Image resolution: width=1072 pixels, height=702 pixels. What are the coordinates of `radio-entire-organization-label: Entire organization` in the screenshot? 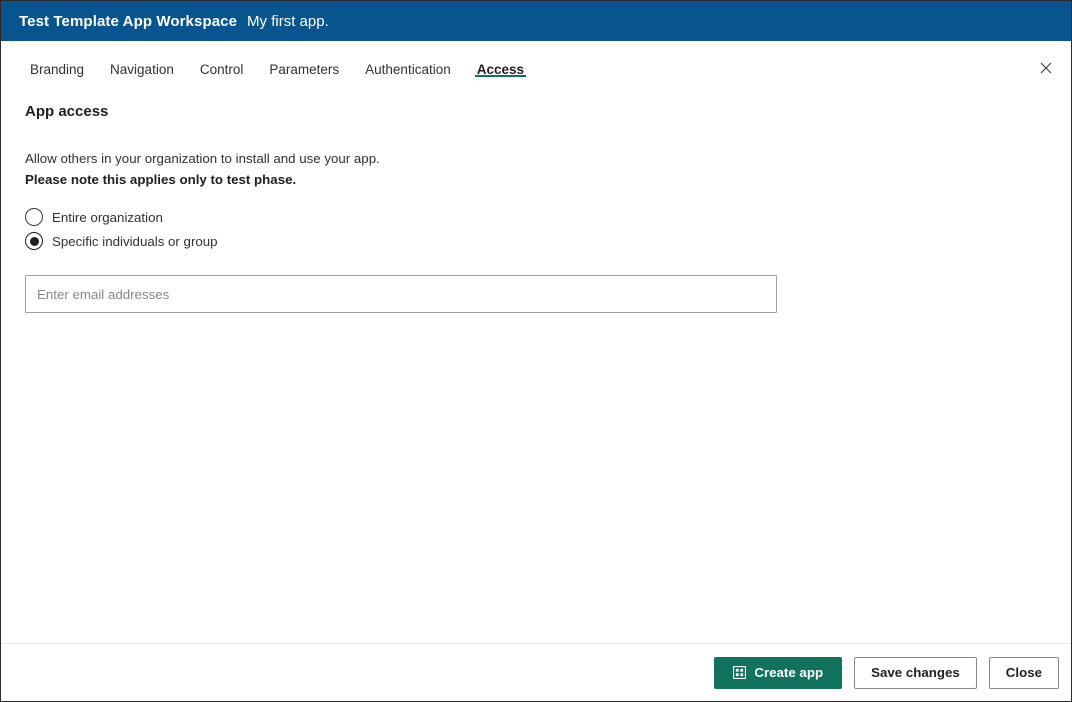 It's located at (107, 217).